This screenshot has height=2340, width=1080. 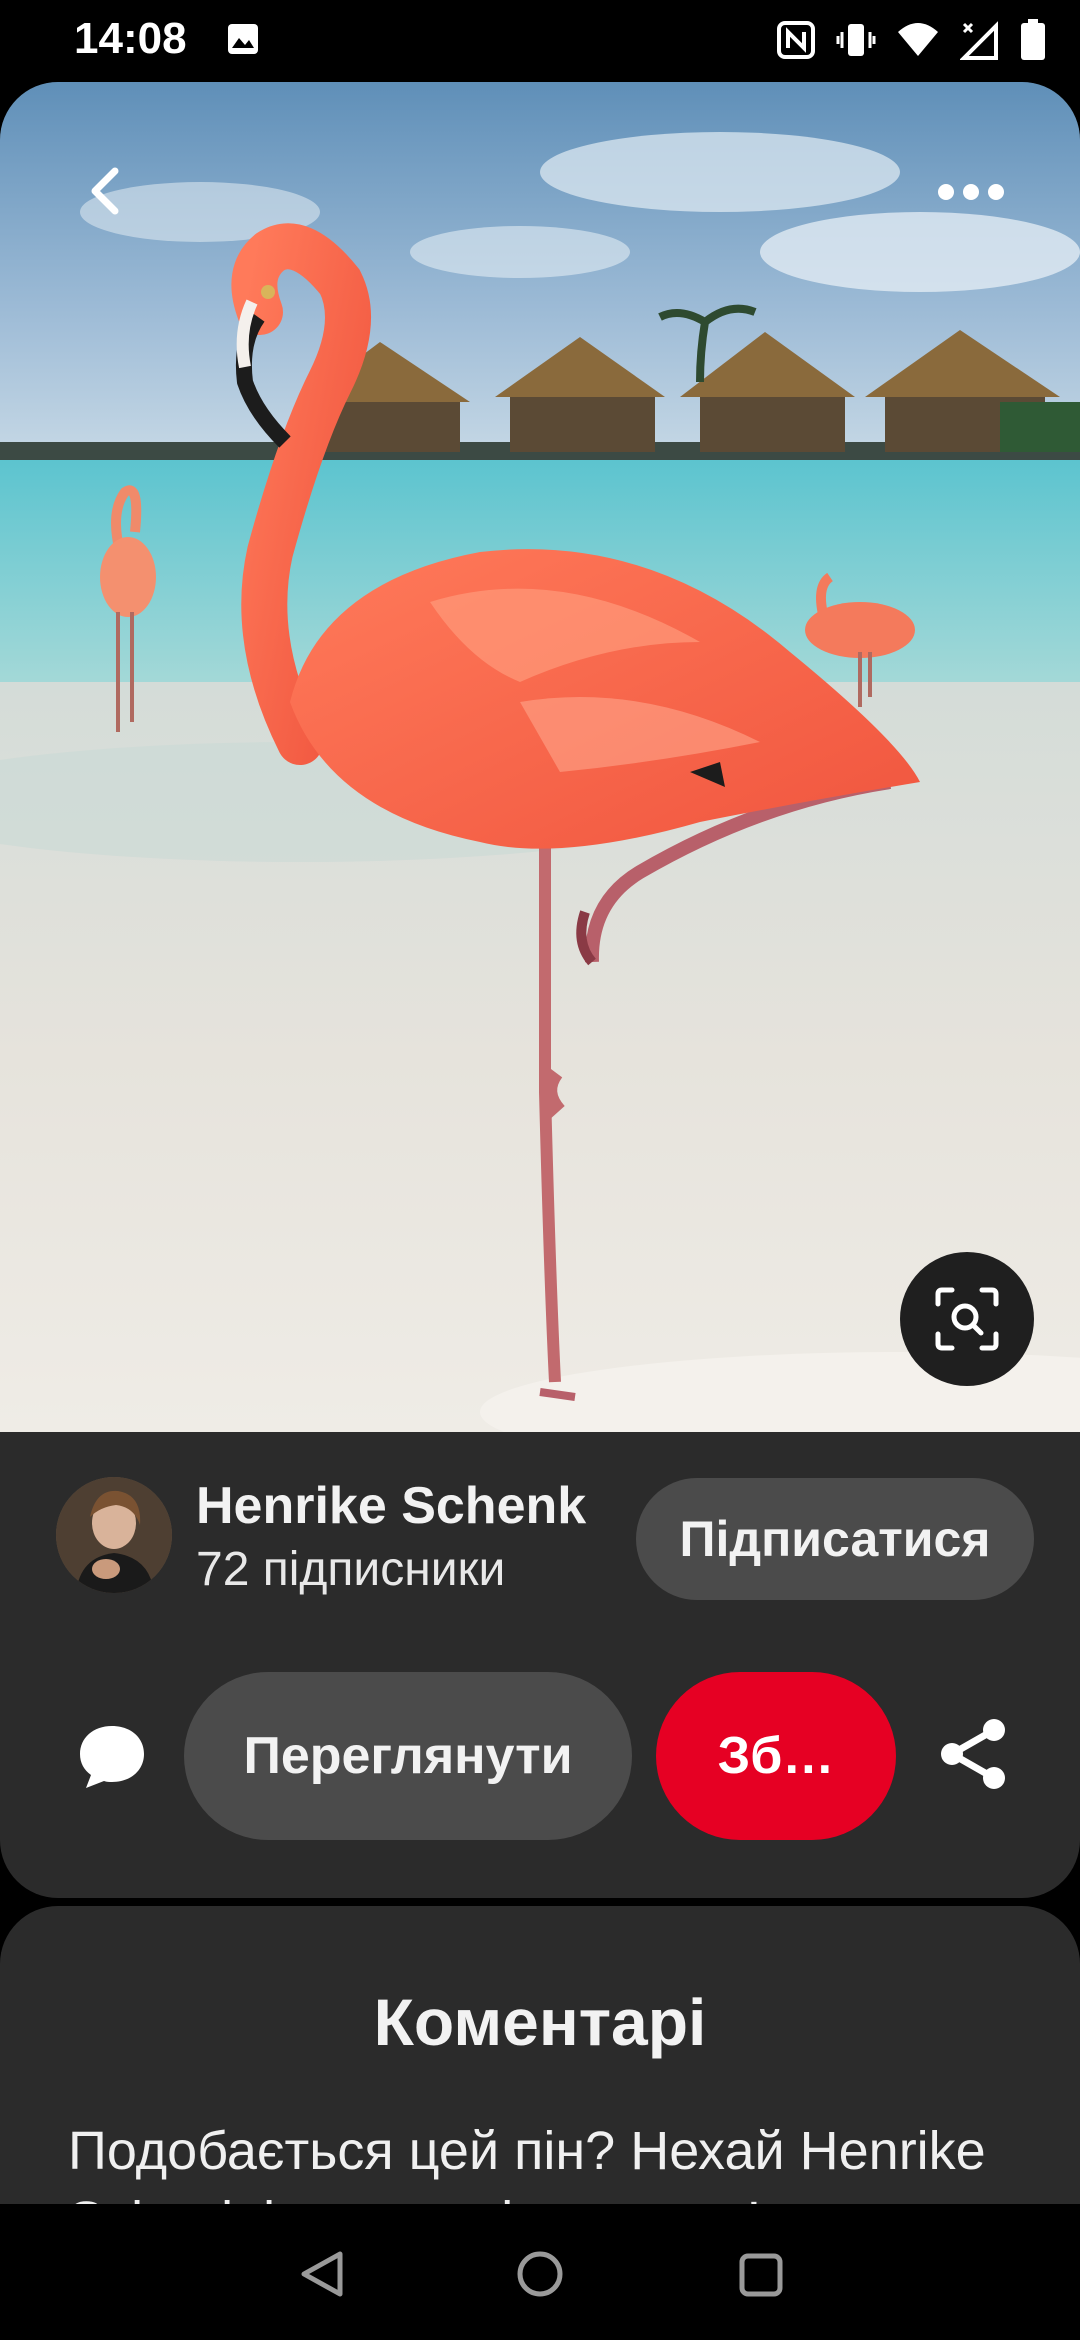 I want to click on follow-button: Підписатися, so click(x=835, y=1539).